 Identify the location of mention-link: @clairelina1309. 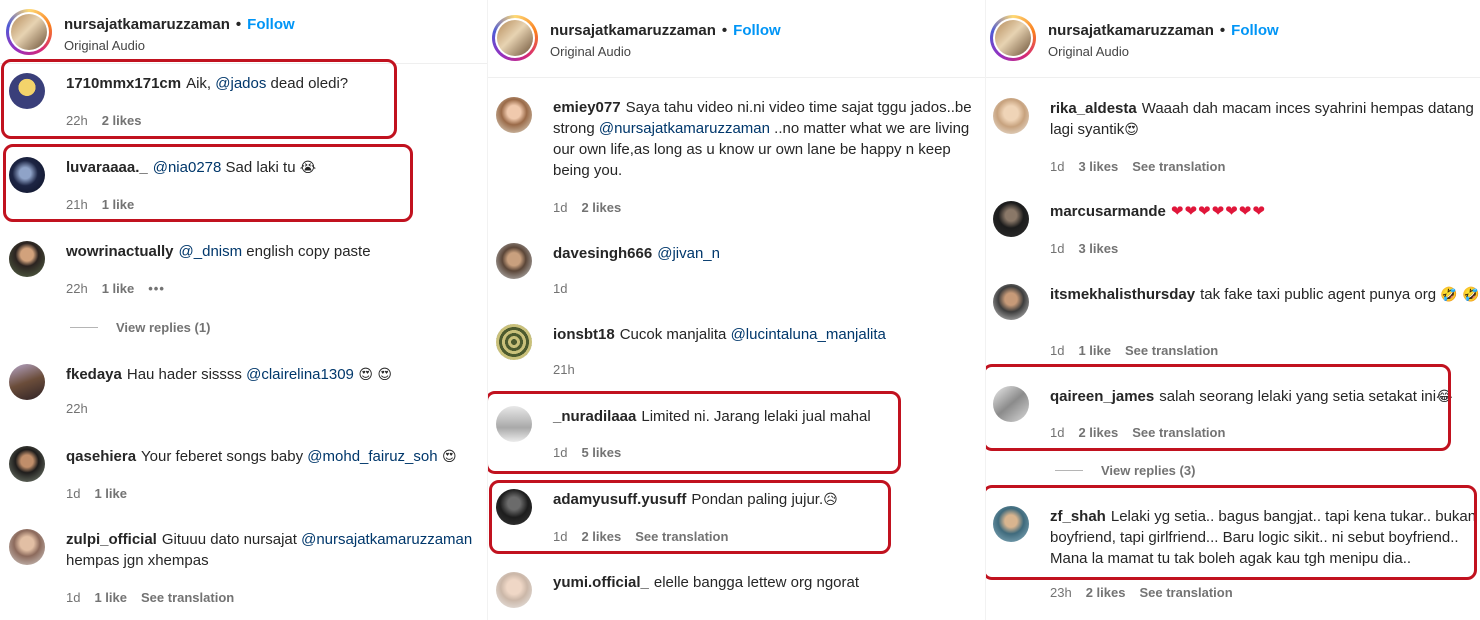
(300, 374).